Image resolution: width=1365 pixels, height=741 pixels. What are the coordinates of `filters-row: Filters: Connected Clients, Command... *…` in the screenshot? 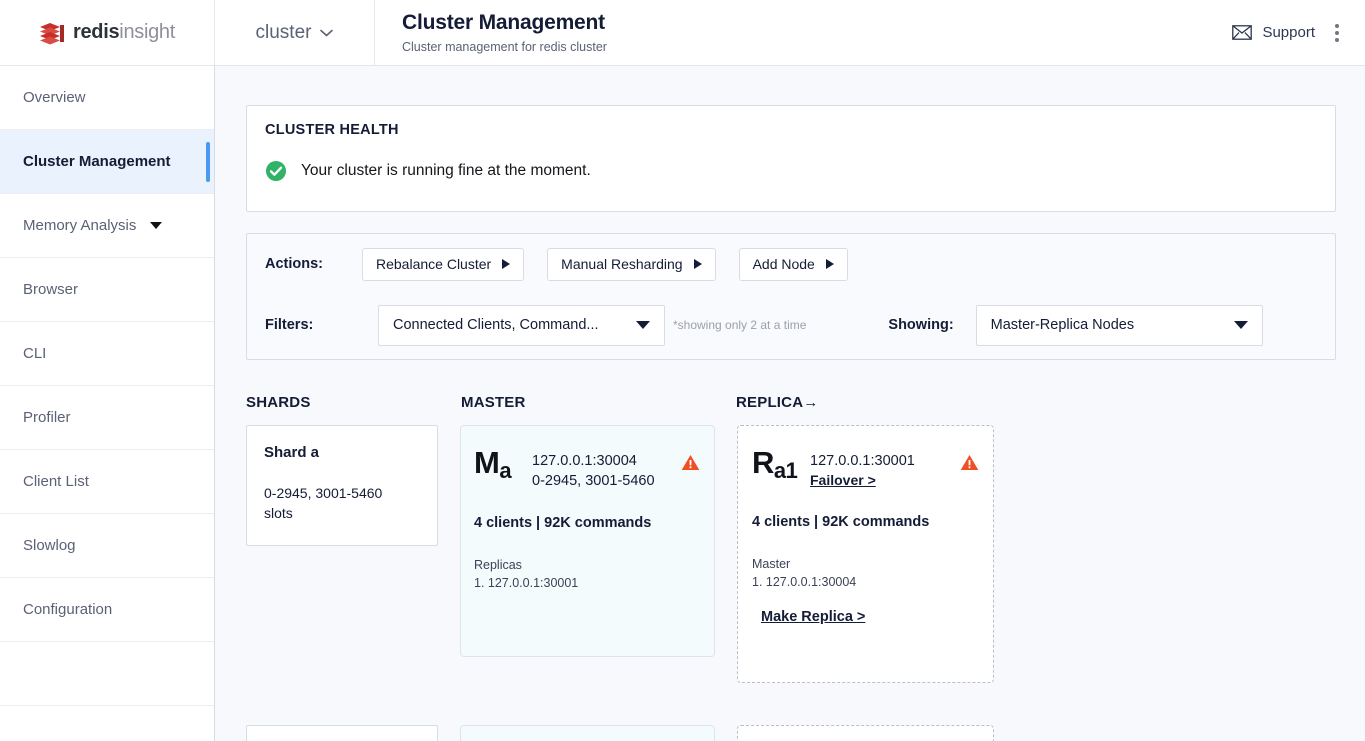 It's located at (800, 325).